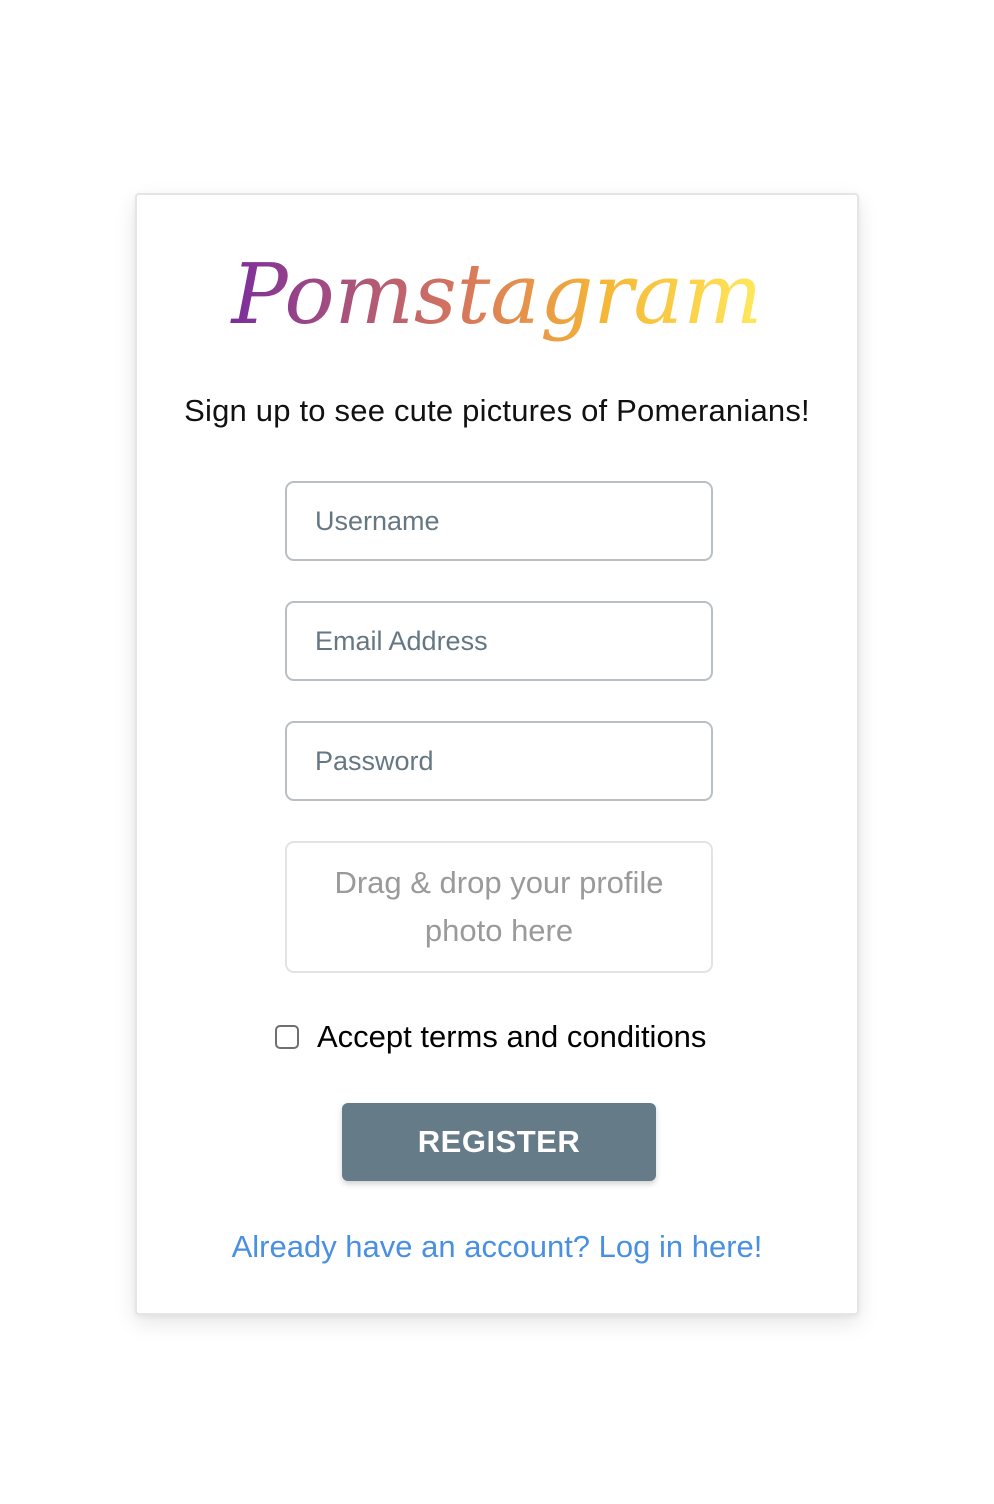 This screenshot has width=994, height=1504. I want to click on terms-checkbox, so click(287, 1037).